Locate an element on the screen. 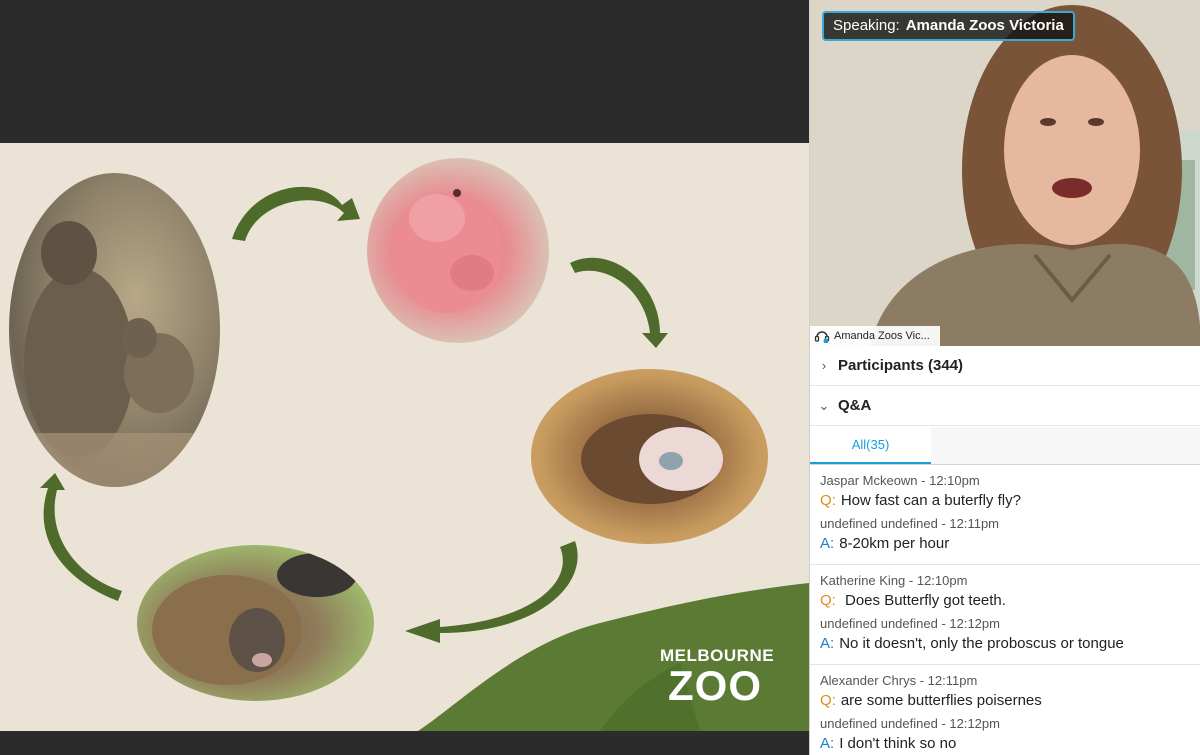 The width and height of the screenshot is (1200, 755). bottom-bar is located at coordinates (404, 743).